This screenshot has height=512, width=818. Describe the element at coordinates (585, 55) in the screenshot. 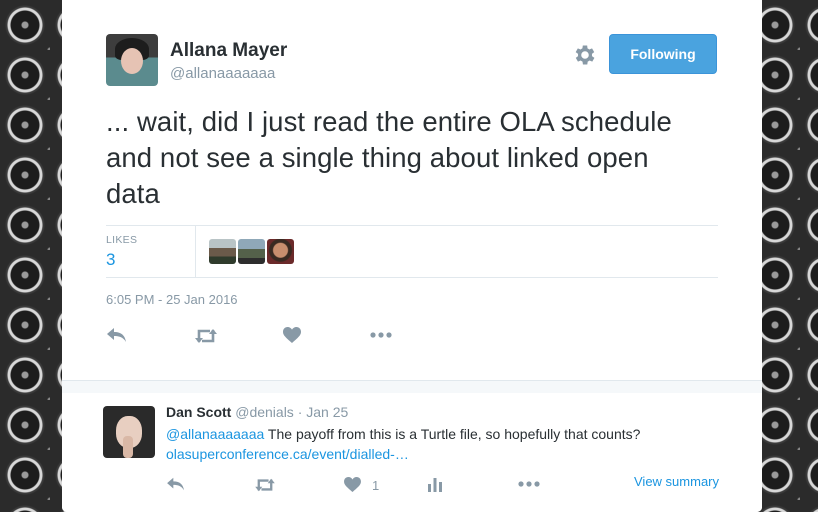

I see `gear-icon` at that location.